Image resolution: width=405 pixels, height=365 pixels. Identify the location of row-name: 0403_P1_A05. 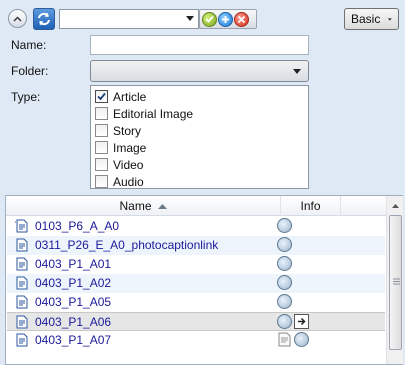
(73, 302).